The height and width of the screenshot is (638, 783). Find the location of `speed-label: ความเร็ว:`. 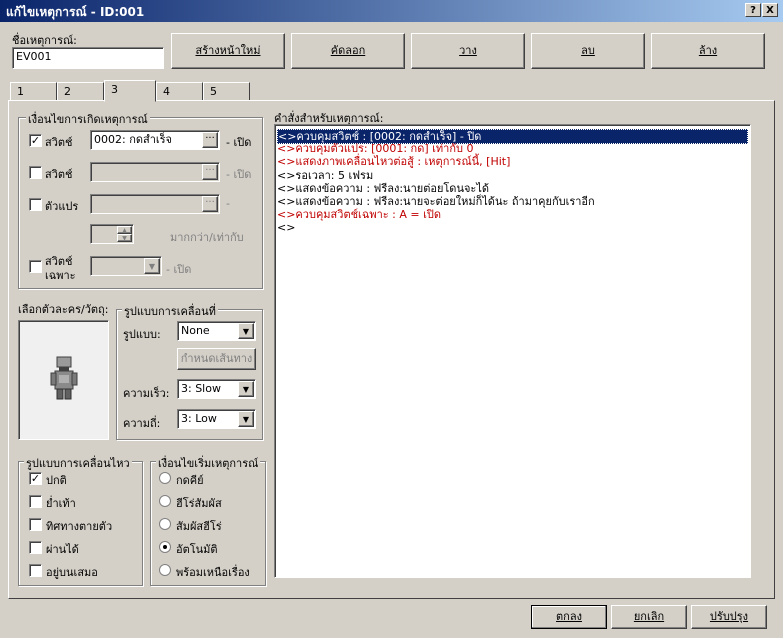

speed-label: ความเร็ว: is located at coordinates (146, 393).